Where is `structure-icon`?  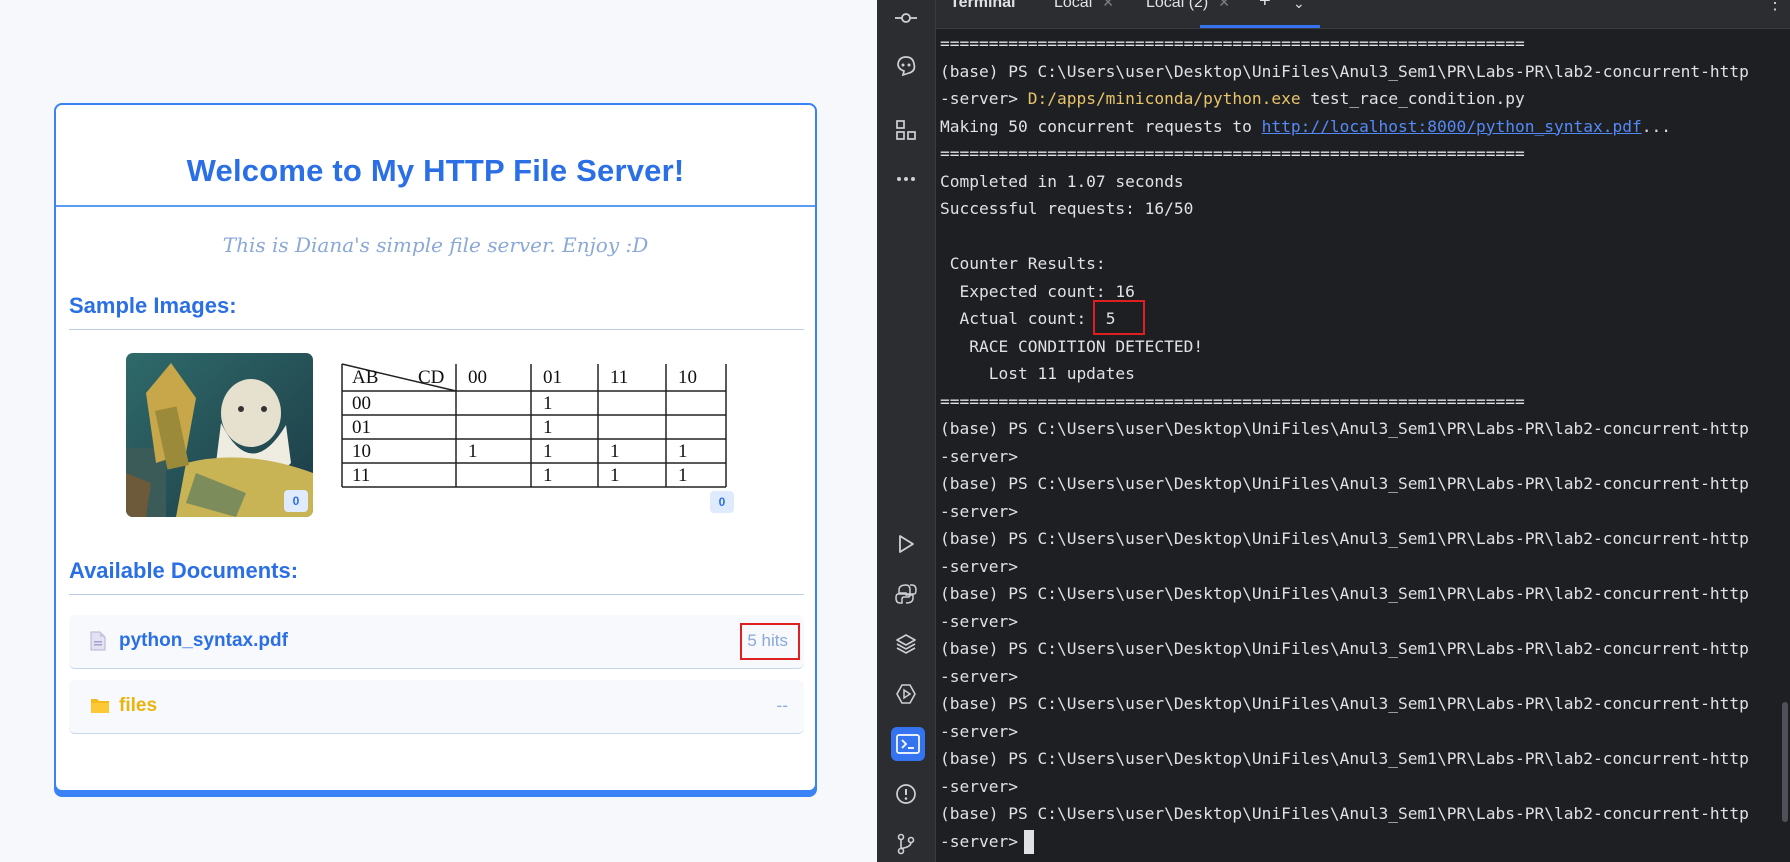 structure-icon is located at coordinates (906, 130).